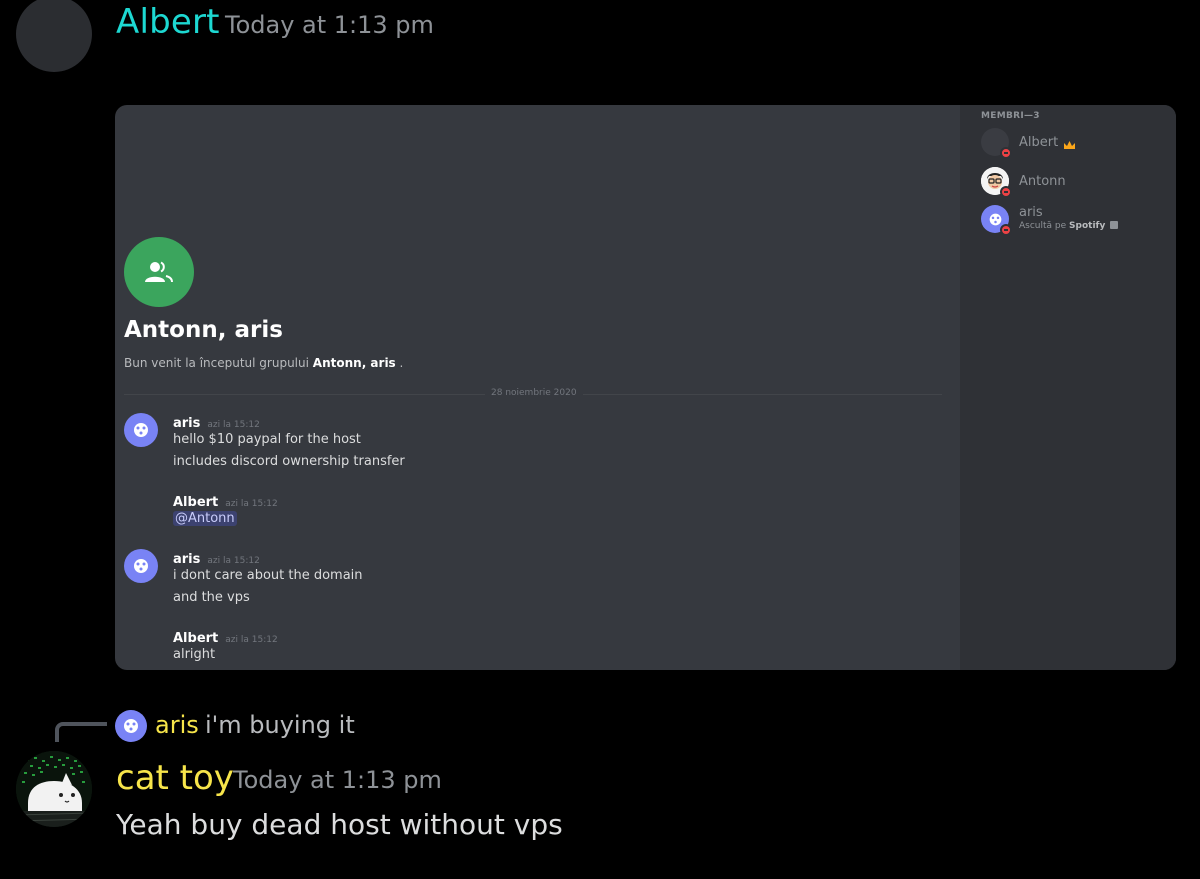  Describe the element at coordinates (1010, 116) in the screenshot. I see `member-list-header: MEMBRI—3` at that location.